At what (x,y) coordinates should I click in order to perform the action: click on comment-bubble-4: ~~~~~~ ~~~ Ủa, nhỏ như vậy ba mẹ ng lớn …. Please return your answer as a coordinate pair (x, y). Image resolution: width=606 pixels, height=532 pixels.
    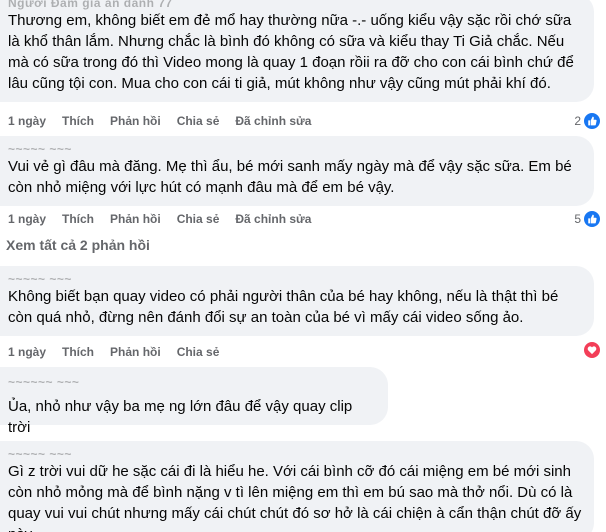
    Looking at the image, I should click on (194, 401).